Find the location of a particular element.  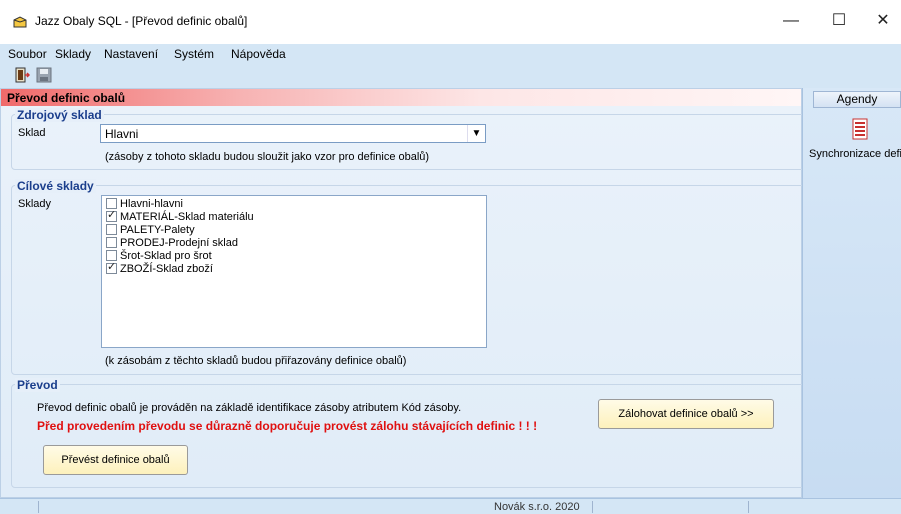

list-item: Šrot-Sklad pro šrot is located at coordinates (159, 256).